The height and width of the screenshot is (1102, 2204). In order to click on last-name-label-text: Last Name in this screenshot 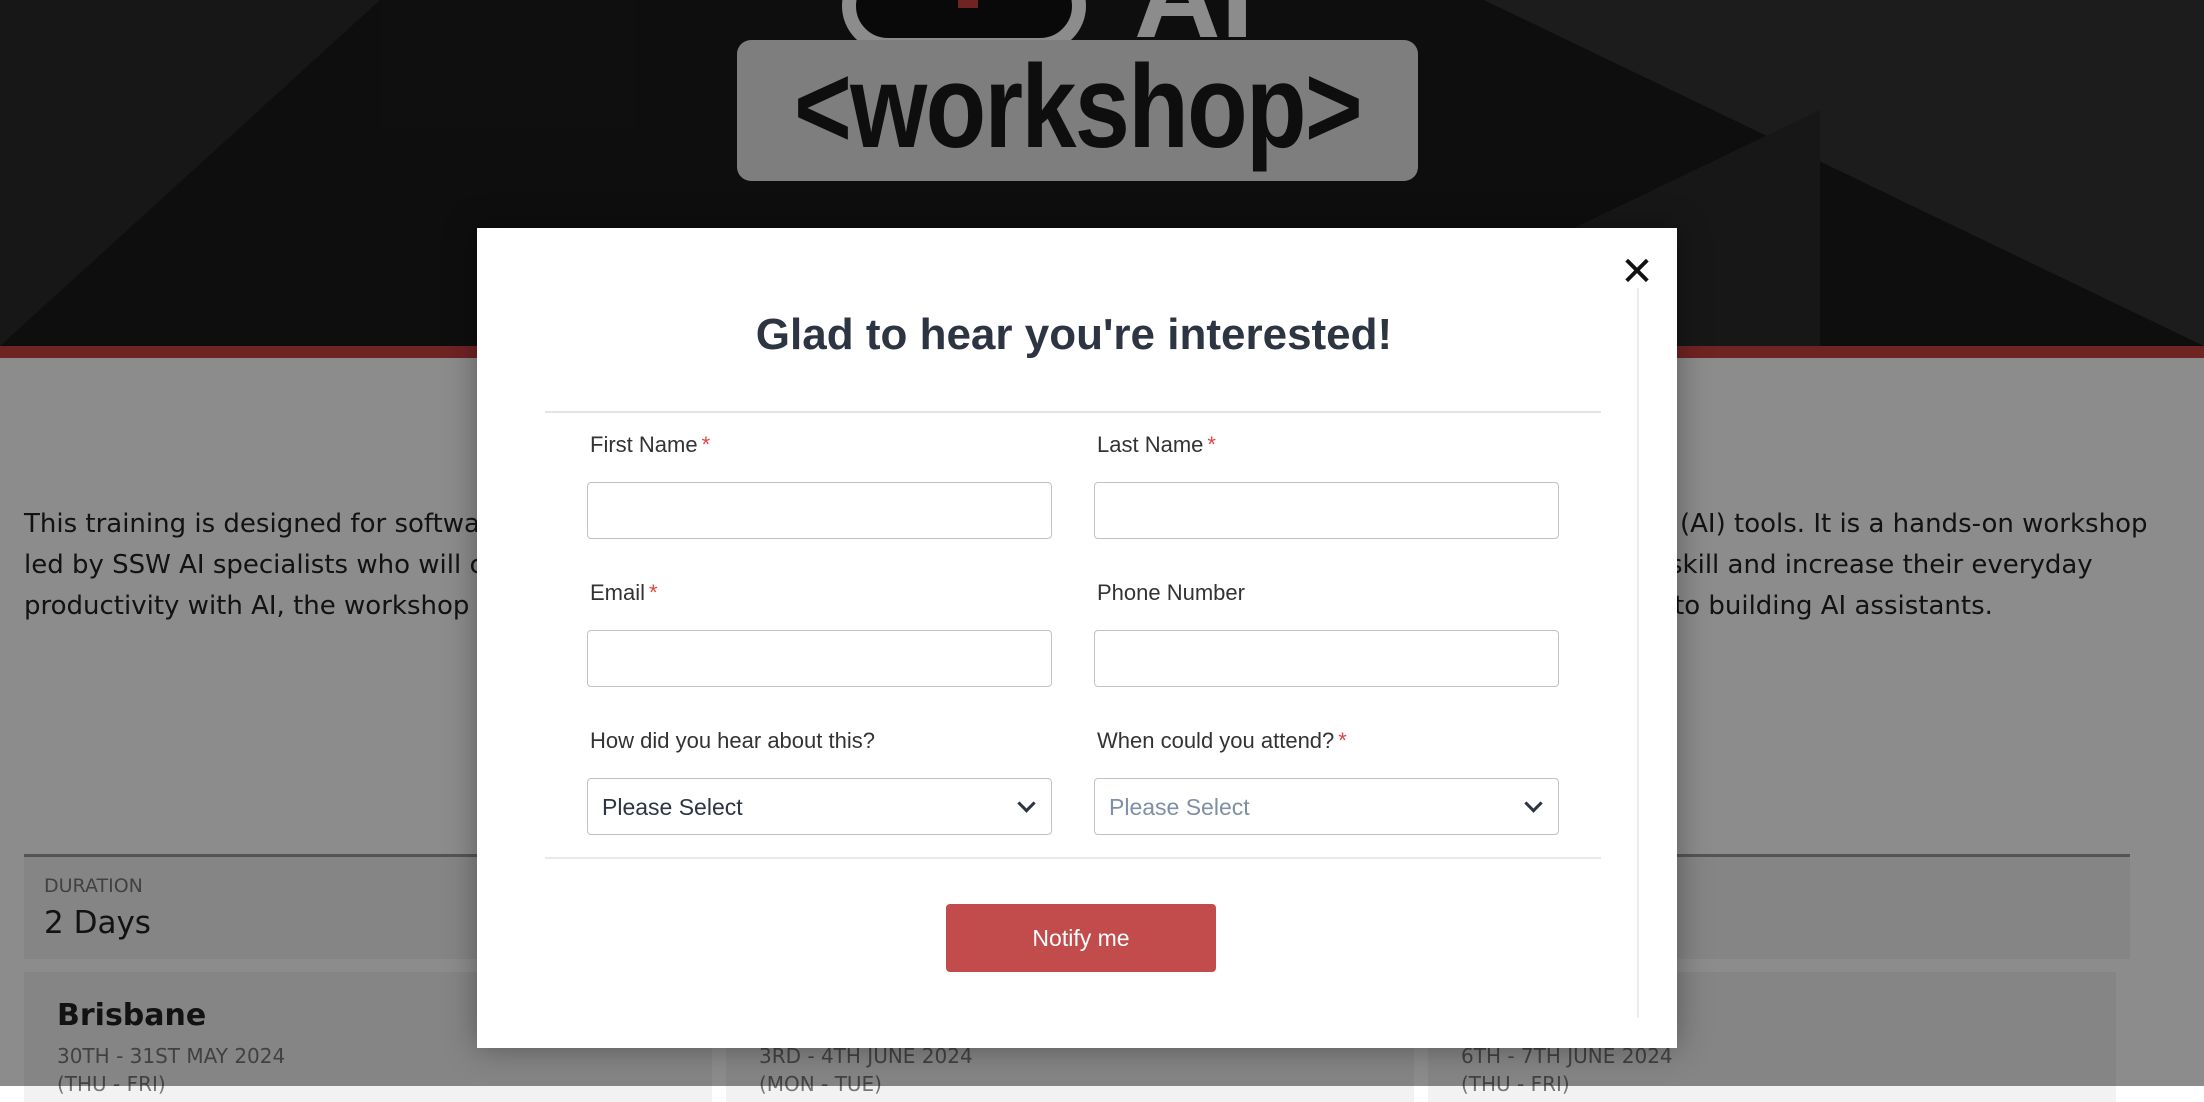, I will do `click(1150, 444)`.